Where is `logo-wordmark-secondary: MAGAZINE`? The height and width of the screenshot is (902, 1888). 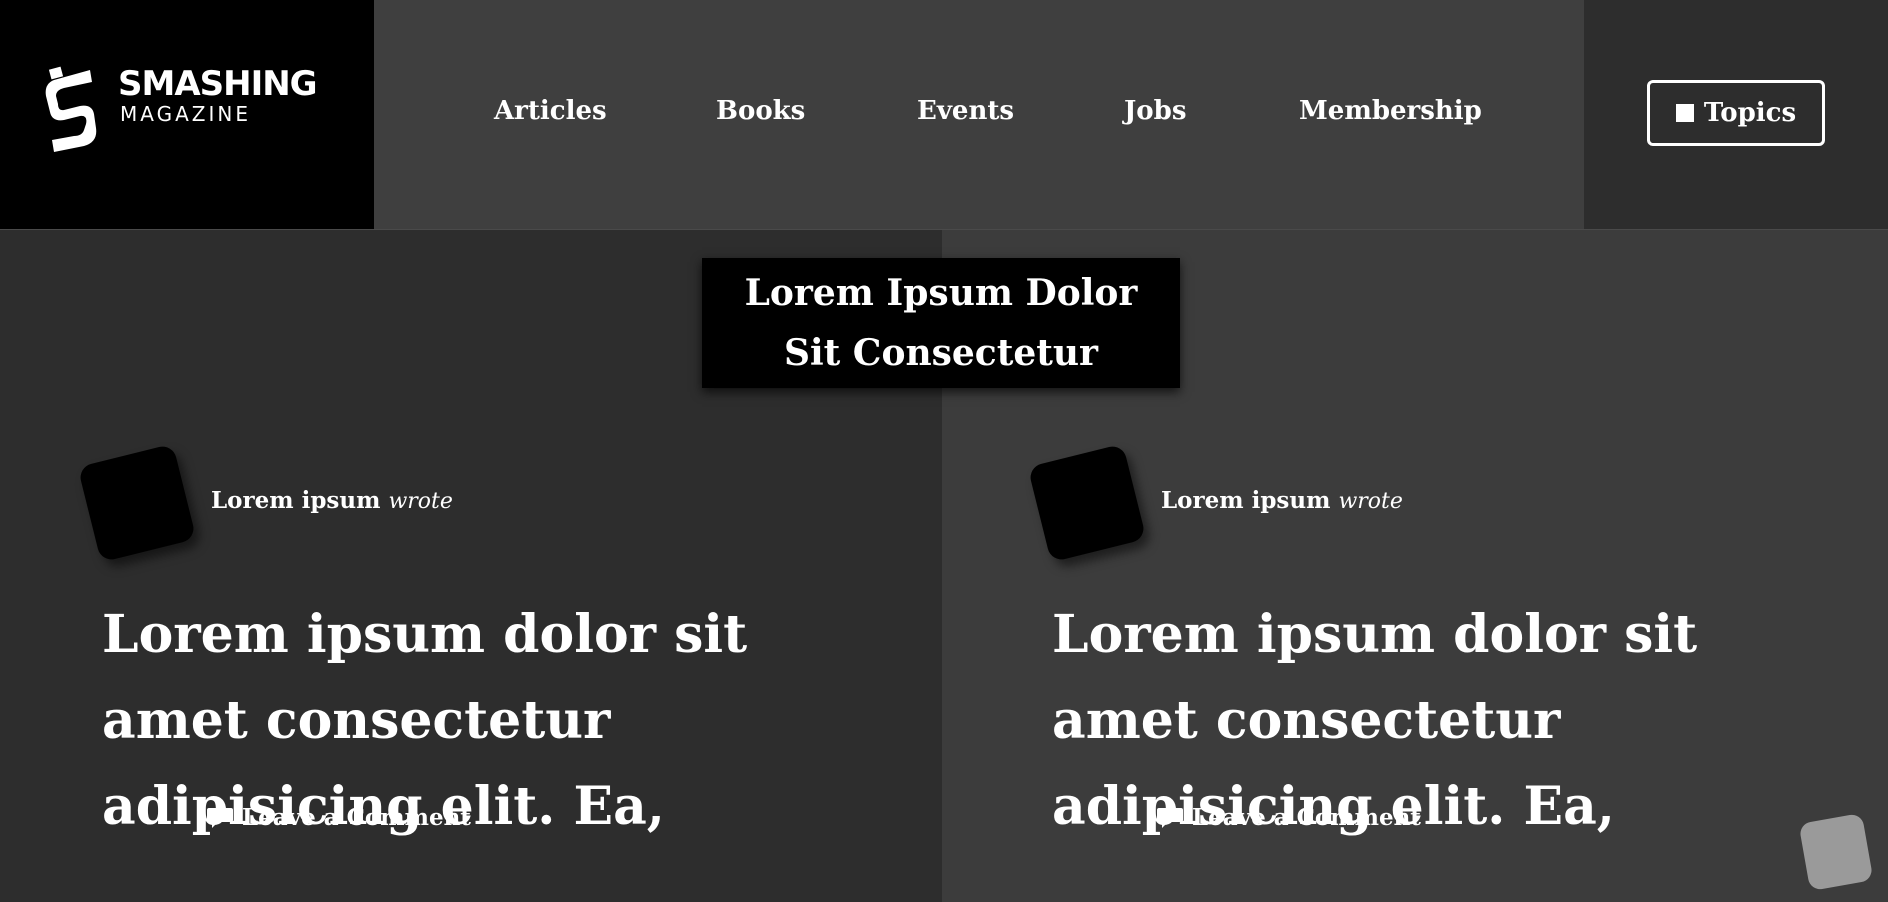
logo-wordmark-secondary: MAGAZINE is located at coordinates (185, 114).